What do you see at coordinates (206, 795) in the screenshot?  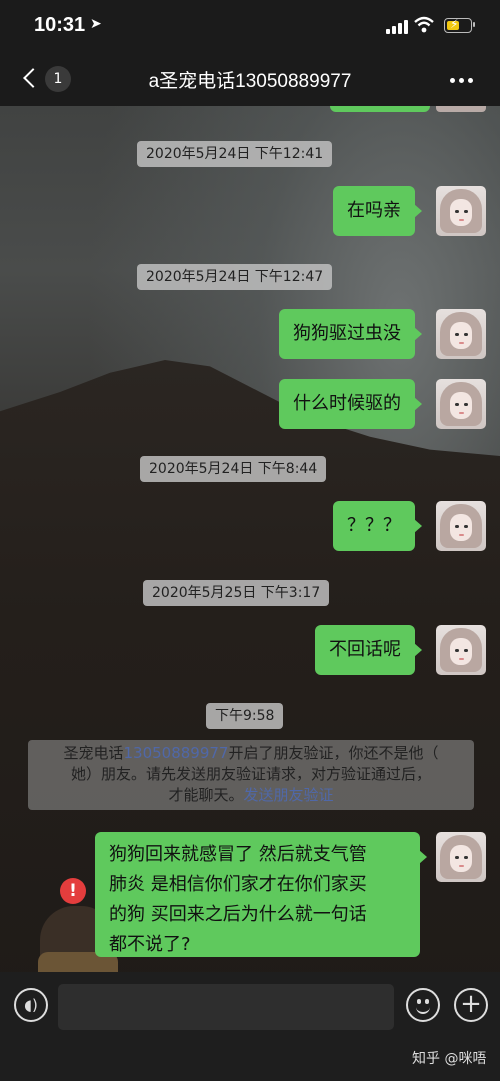 I see `notice-text-line3: 才能聊天。` at bounding box center [206, 795].